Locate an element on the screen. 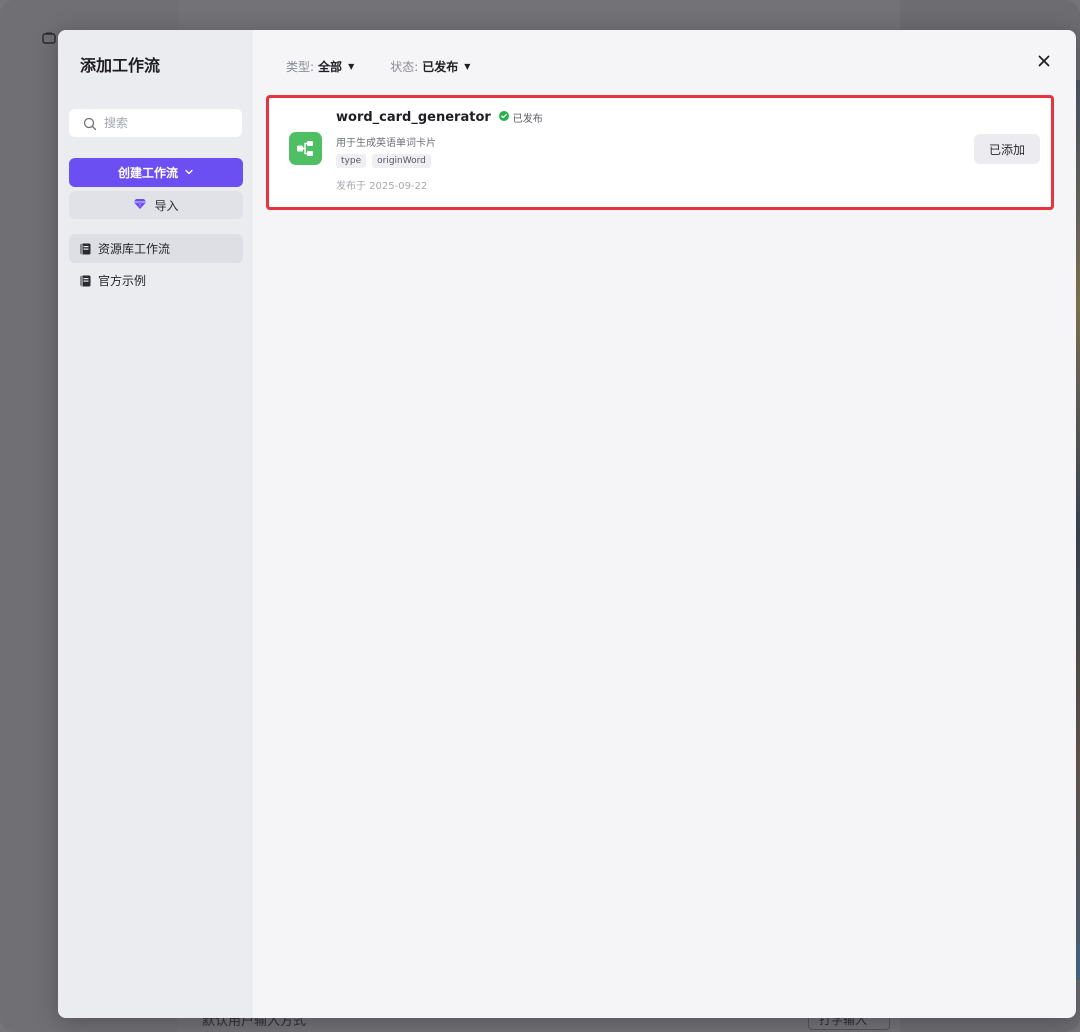 The height and width of the screenshot is (1032, 1080). create-workflow-button: 创建工作流 is located at coordinates (156, 172).